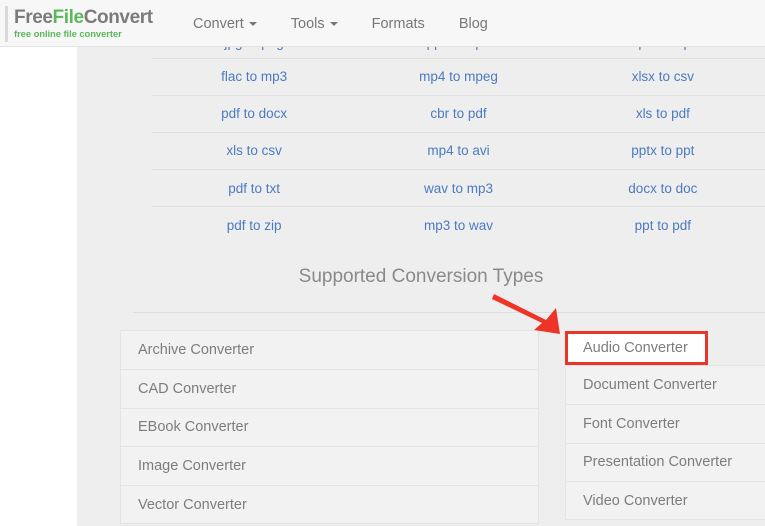 The width and height of the screenshot is (765, 526). I want to click on list-item-archive-converter: Archive Converter, so click(329, 349).